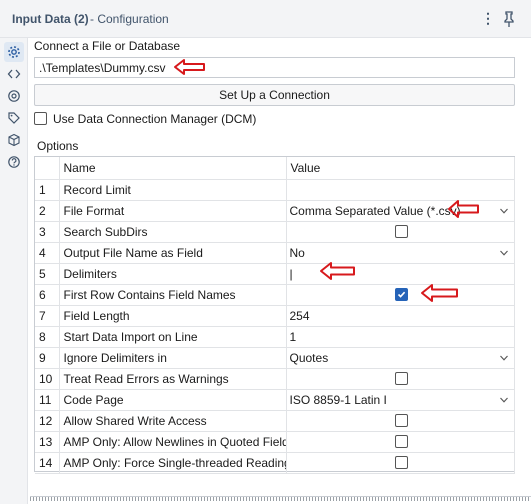  I want to click on connect-label: Connect a File or Database, so click(107, 46).